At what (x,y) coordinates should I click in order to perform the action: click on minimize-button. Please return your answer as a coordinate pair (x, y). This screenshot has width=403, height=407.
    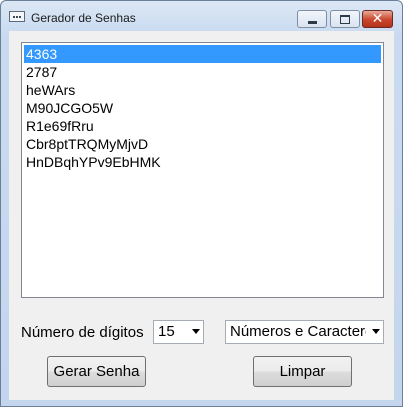
    Looking at the image, I should click on (312, 19).